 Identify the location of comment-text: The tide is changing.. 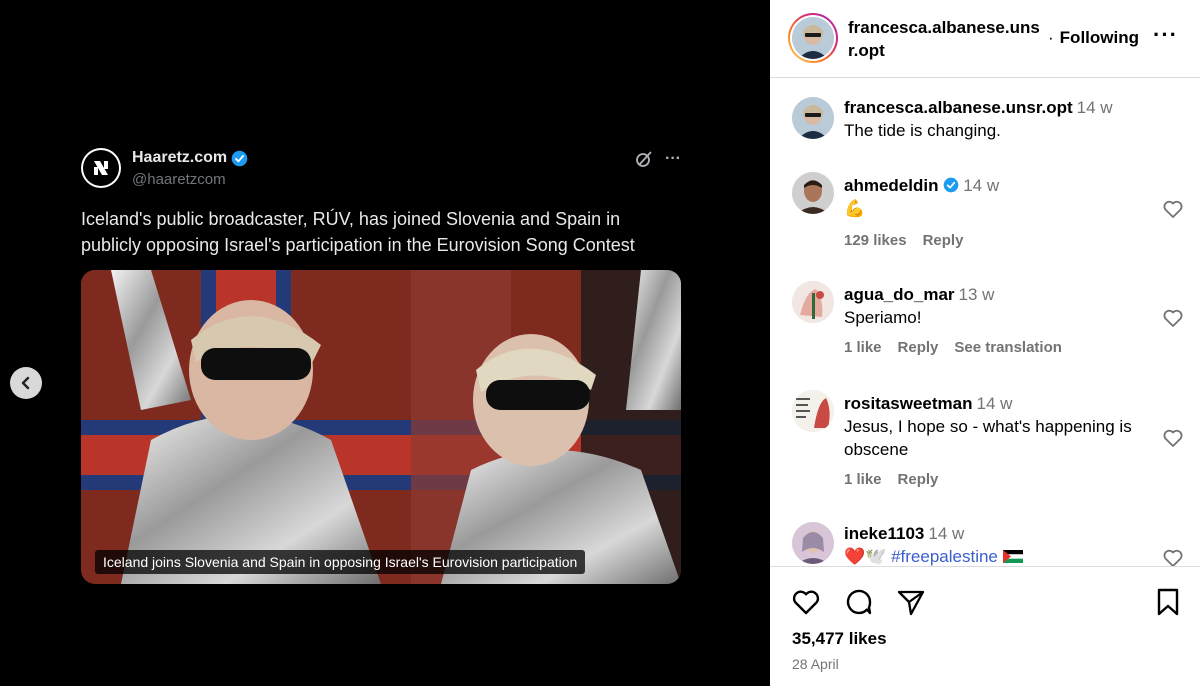
(922, 130).